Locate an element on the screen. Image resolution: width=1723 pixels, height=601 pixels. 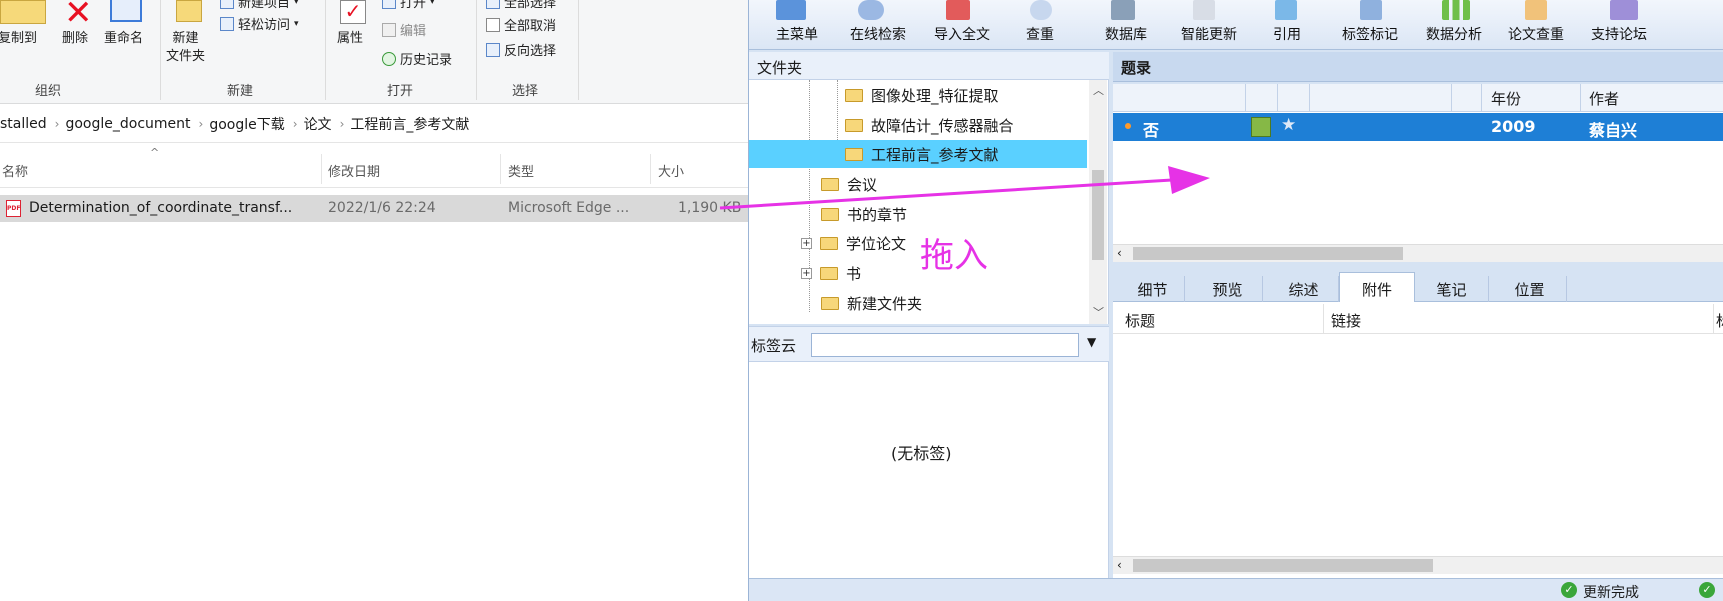
drag-arrow-head-icon is located at coordinates (1189, 180).